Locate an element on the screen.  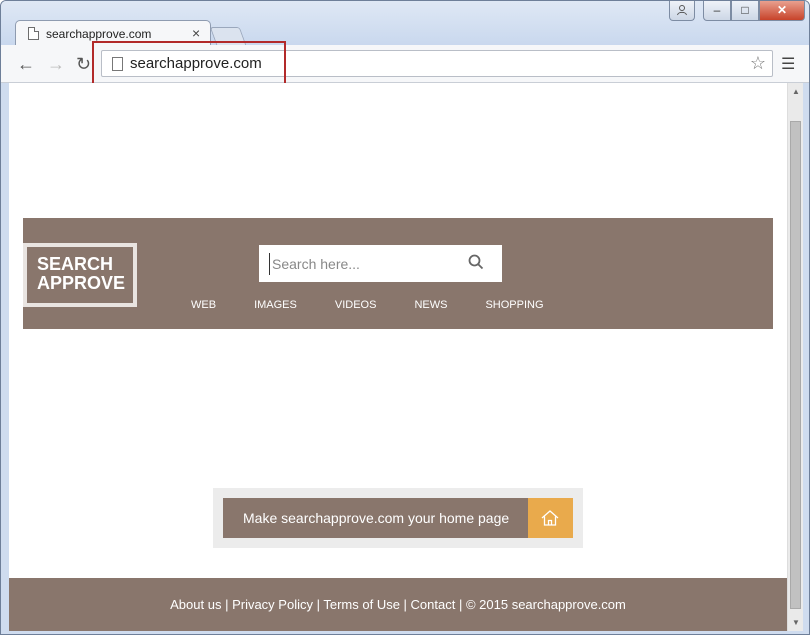
footer-link-about: About us is located at coordinates (195, 604).